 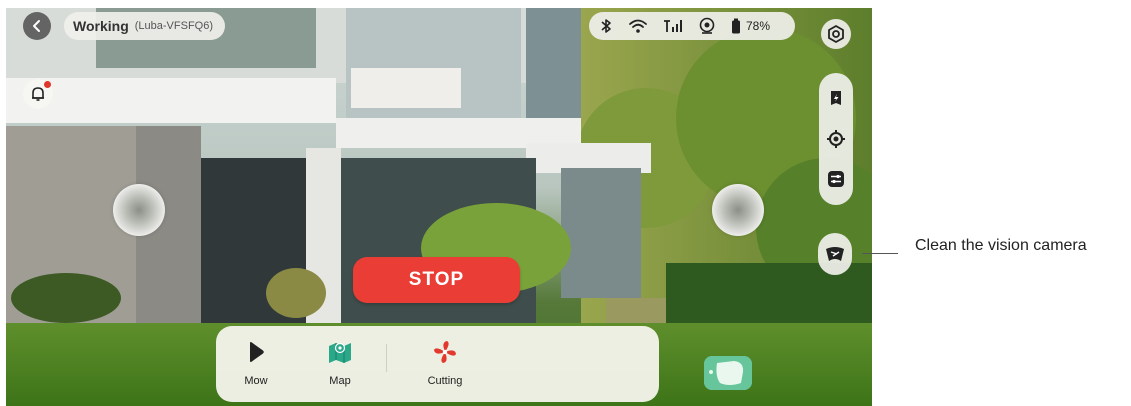 What do you see at coordinates (340, 381) in the screenshot?
I see `map-label: Map` at bounding box center [340, 381].